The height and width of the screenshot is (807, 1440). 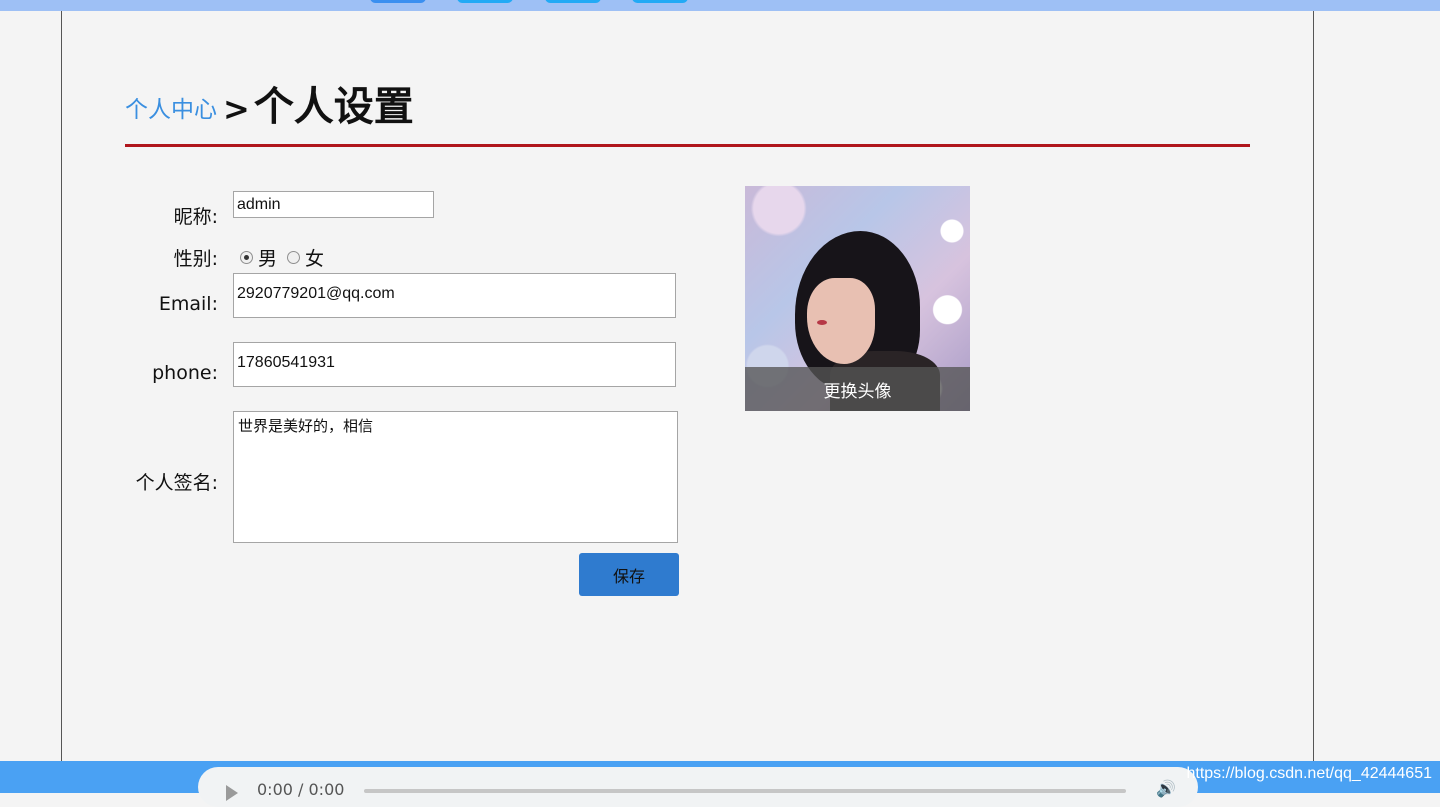 I want to click on audio-player: 0:00 / 0:00 🔊, so click(x=698, y=787).